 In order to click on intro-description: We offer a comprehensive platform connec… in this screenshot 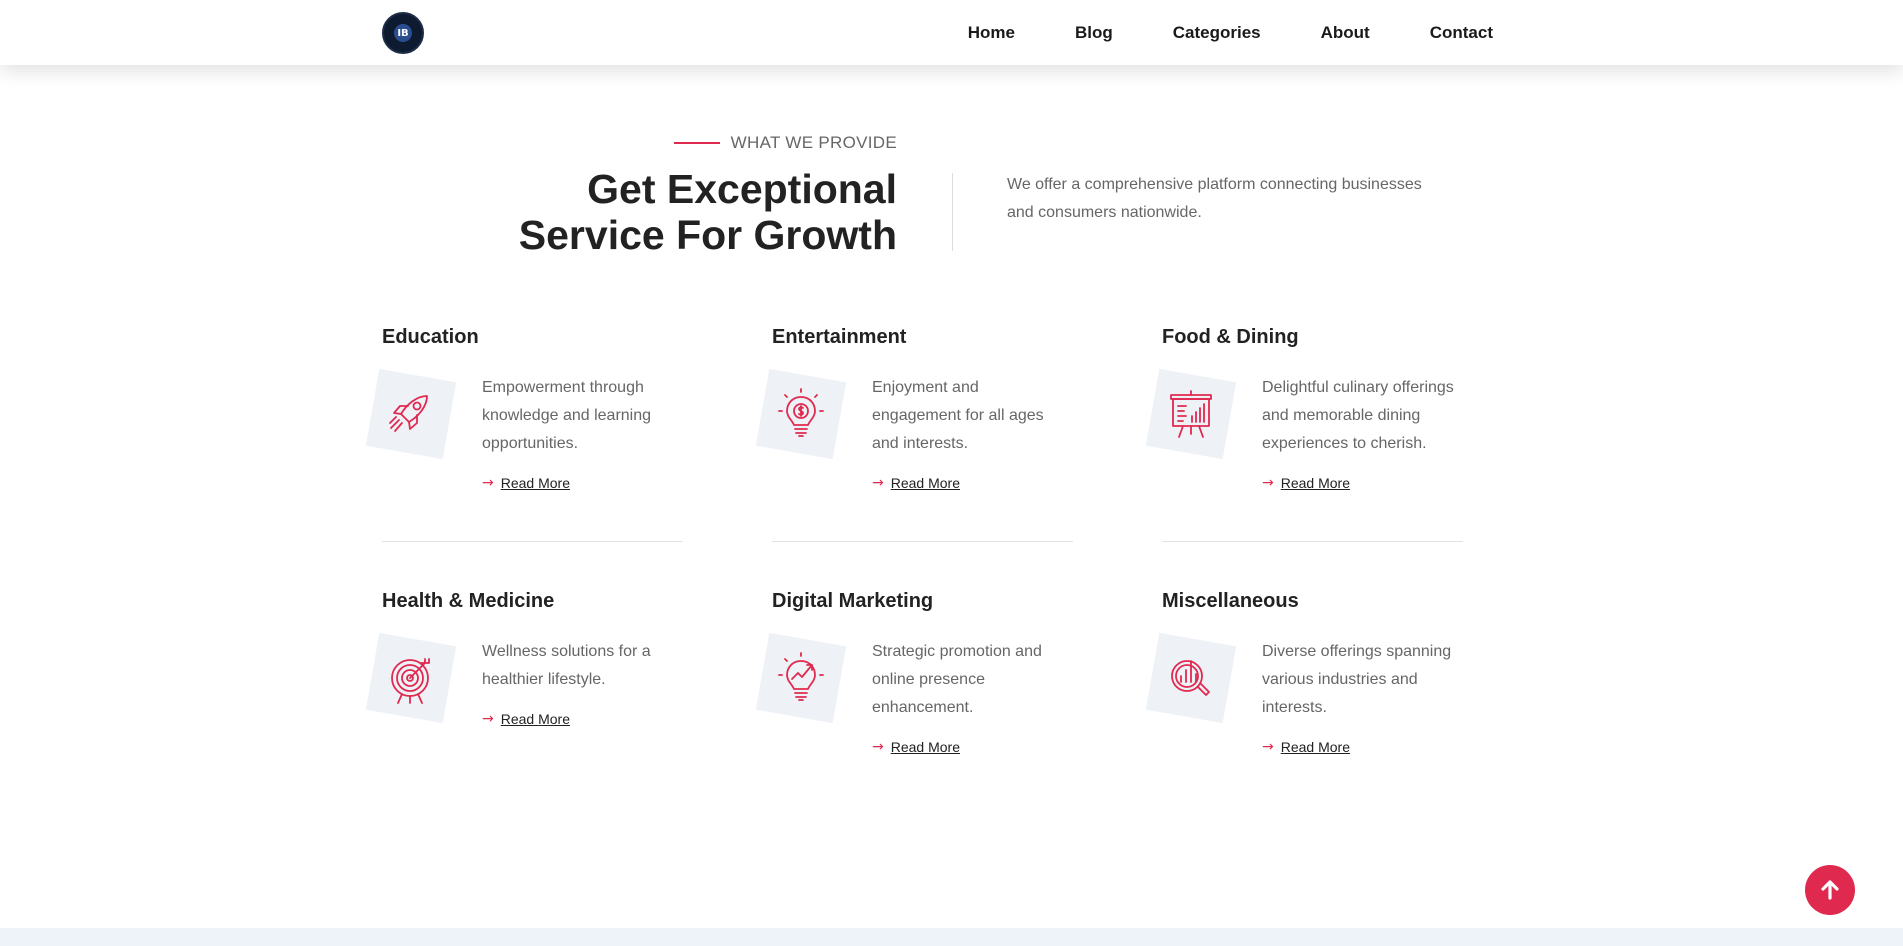, I will do `click(1214, 198)`.